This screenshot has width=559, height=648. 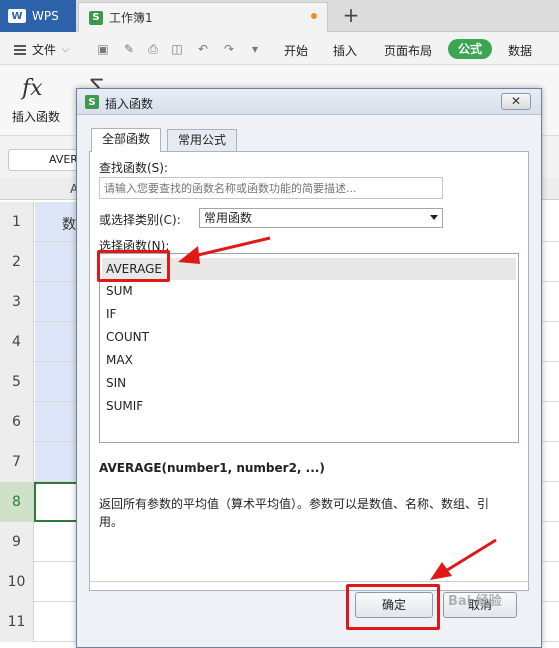 What do you see at coordinates (224, 250) in the screenshot?
I see `arrow-to-average` at bounding box center [224, 250].